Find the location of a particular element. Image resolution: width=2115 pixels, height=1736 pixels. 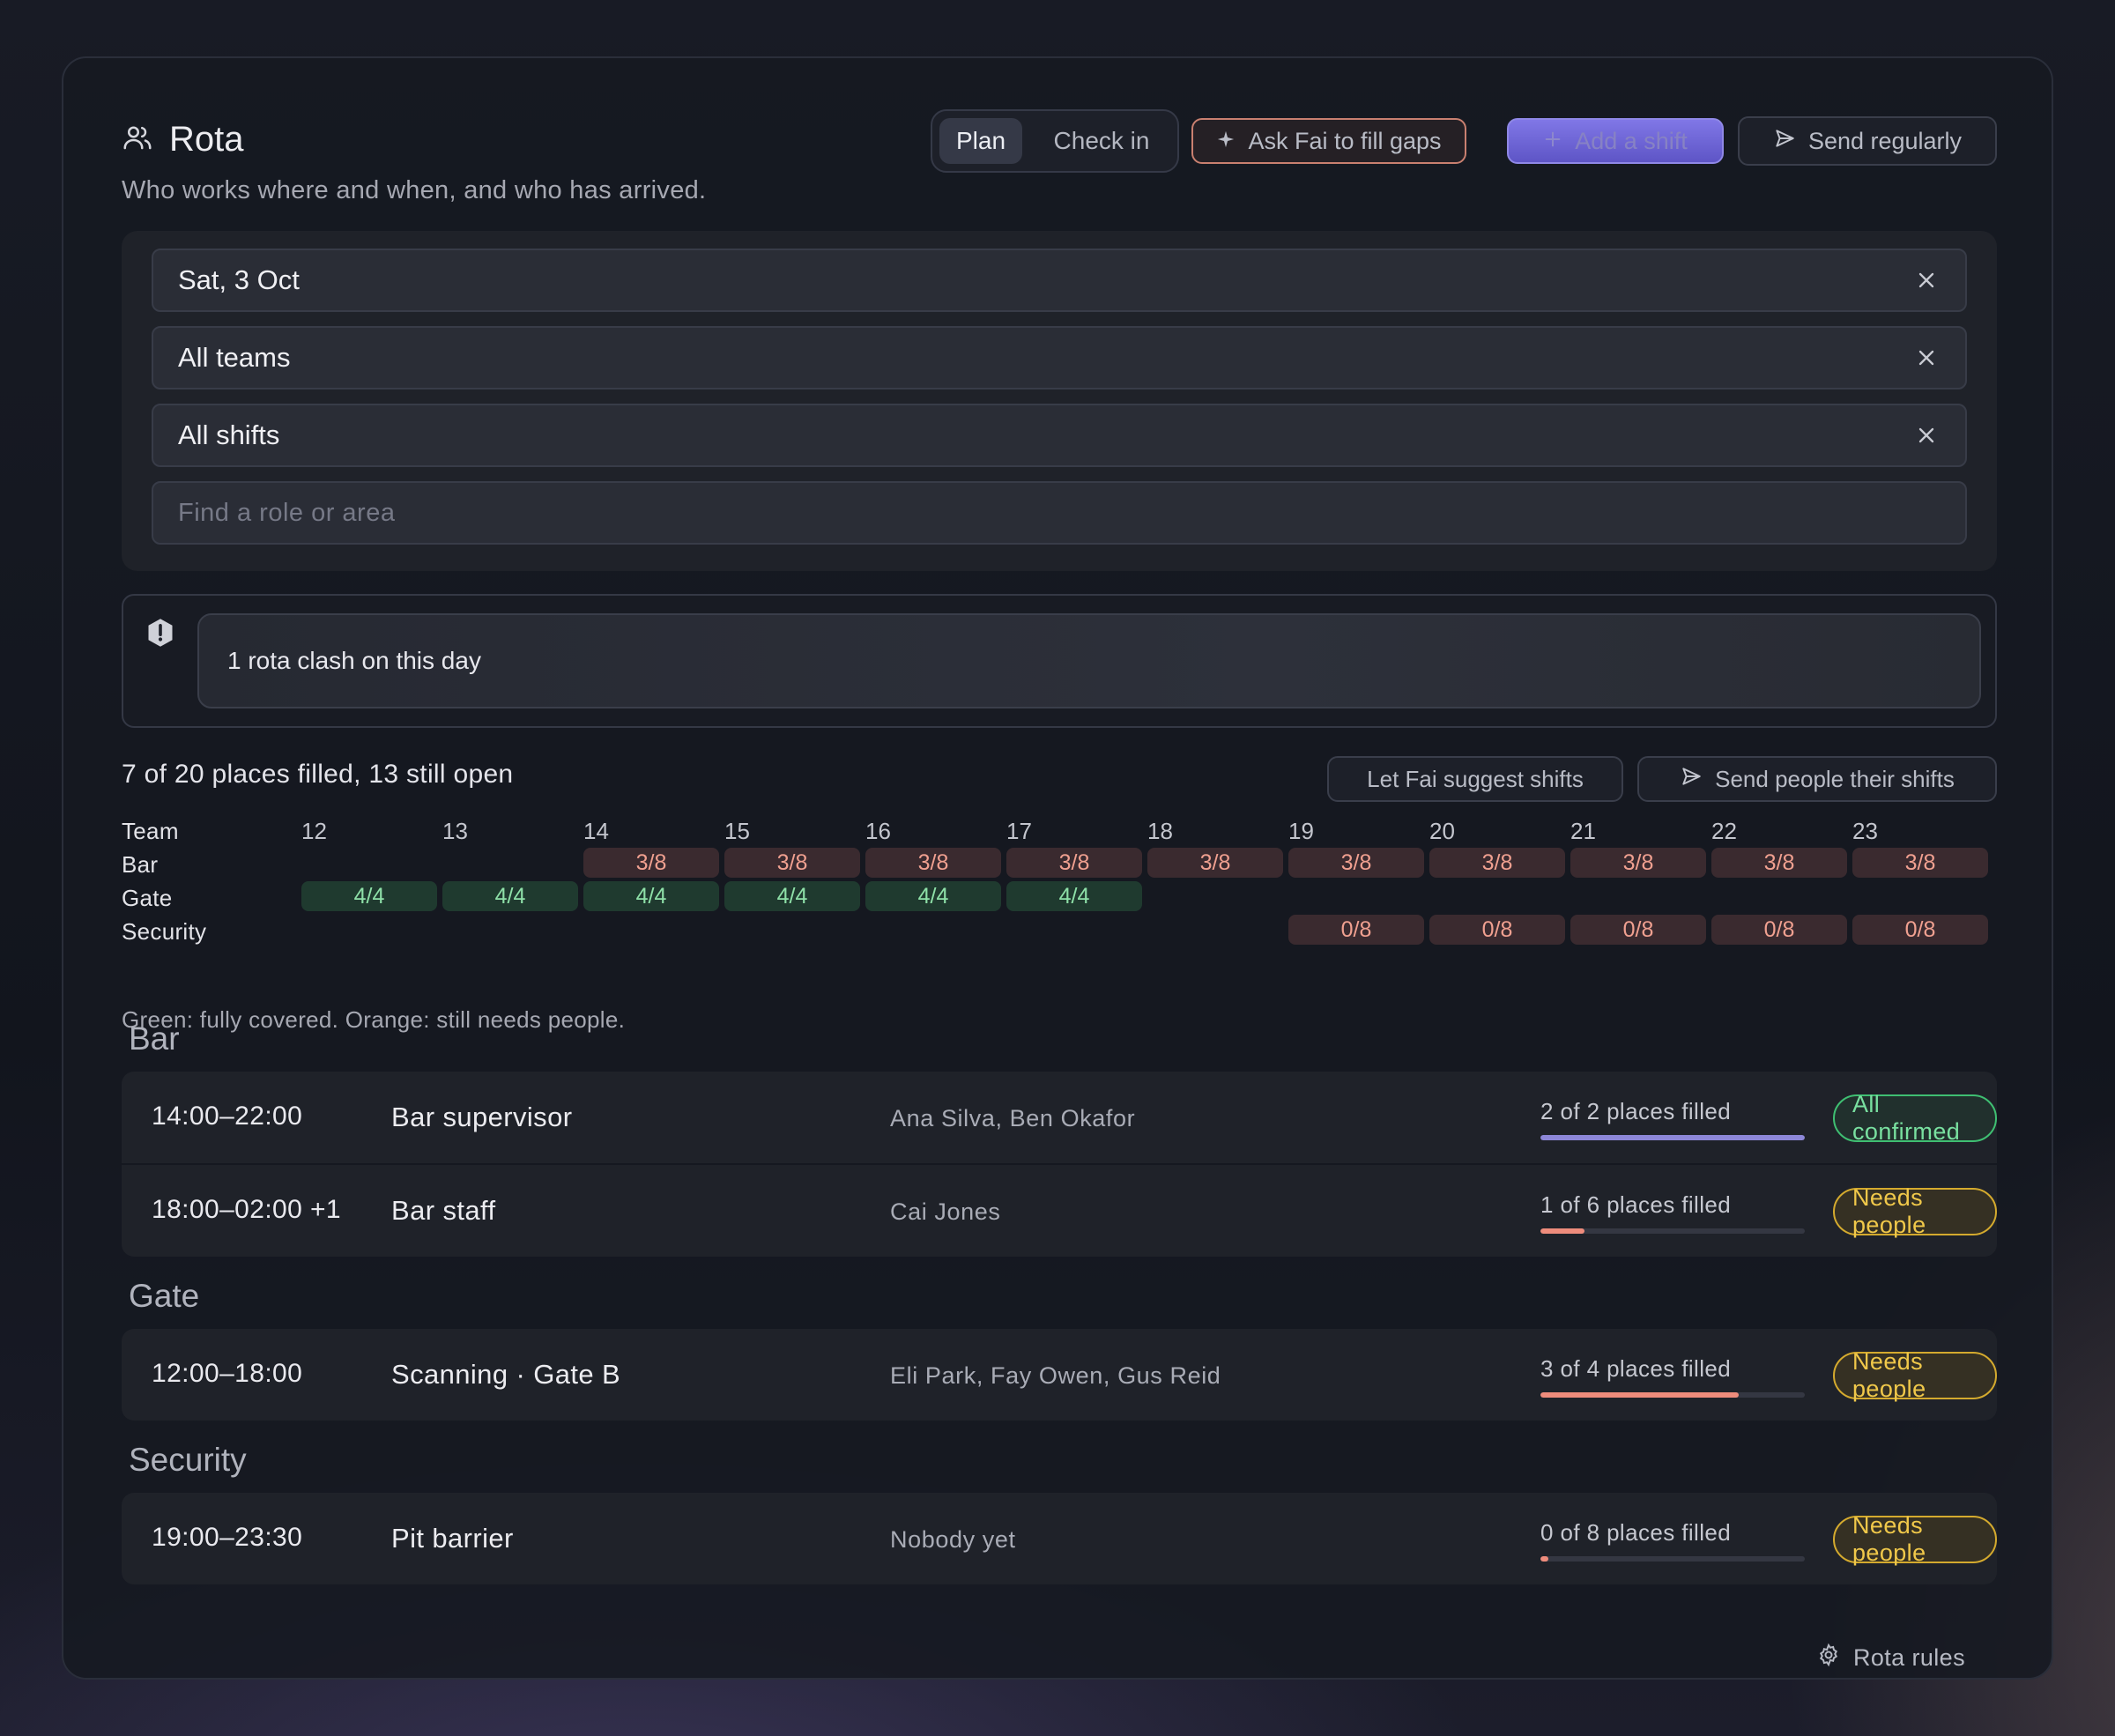

grid-hour-label: 13 is located at coordinates (455, 831).